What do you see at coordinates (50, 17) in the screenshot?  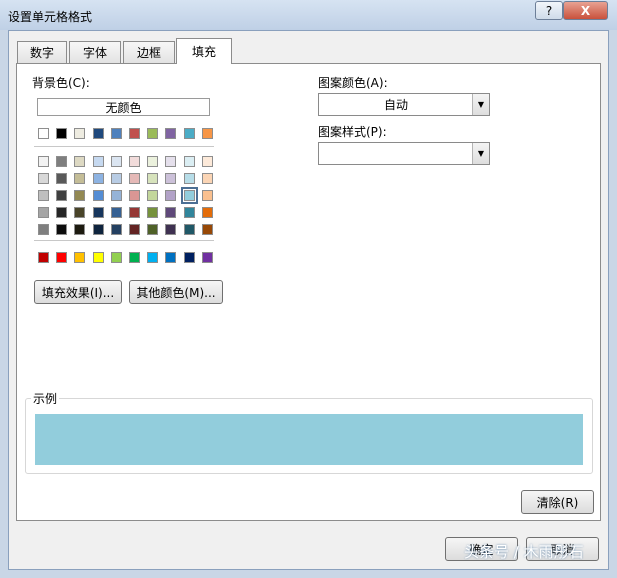 I see `dialog-title: 设置单元格格式` at bounding box center [50, 17].